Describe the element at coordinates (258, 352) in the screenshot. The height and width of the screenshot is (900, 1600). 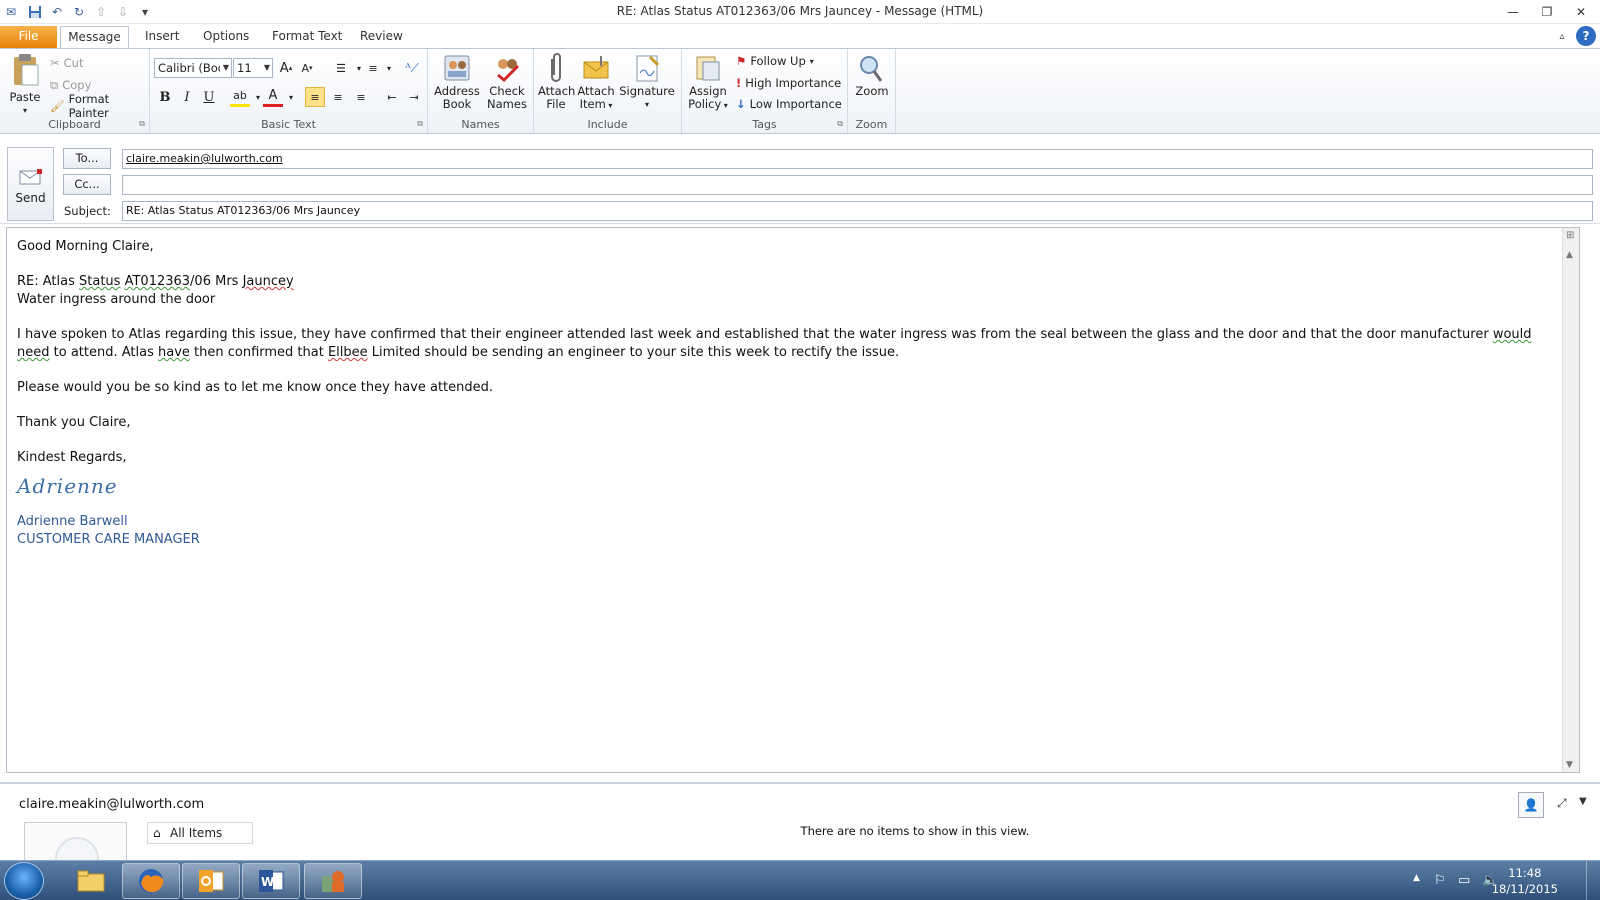
I see `para1-part-c: then confirmed that` at that location.